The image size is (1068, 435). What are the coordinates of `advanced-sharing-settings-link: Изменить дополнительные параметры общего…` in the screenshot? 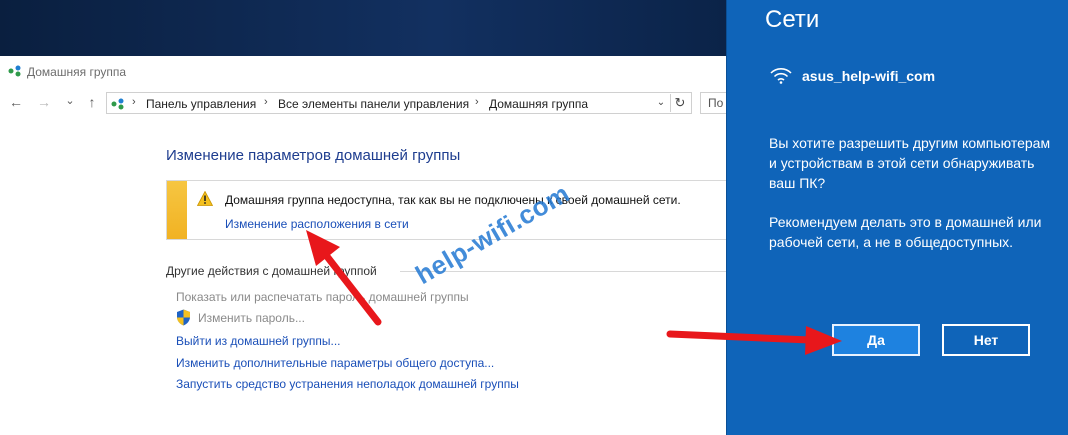 It's located at (335, 363).